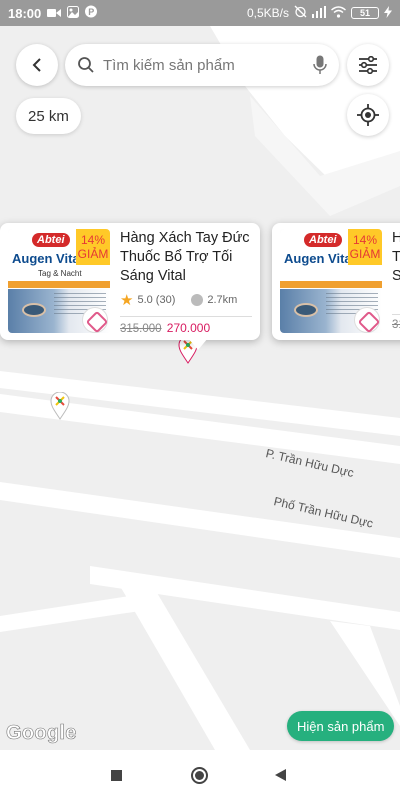 This screenshot has height=800, width=400. I want to click on star-icon: ★, so click(127, 300).